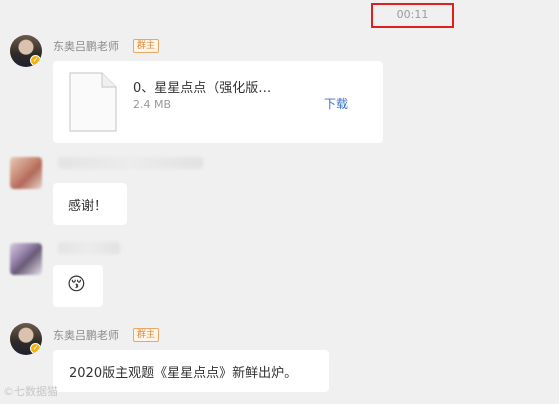  I want to click on file-size: 2.4 MB, so click(152, 104).